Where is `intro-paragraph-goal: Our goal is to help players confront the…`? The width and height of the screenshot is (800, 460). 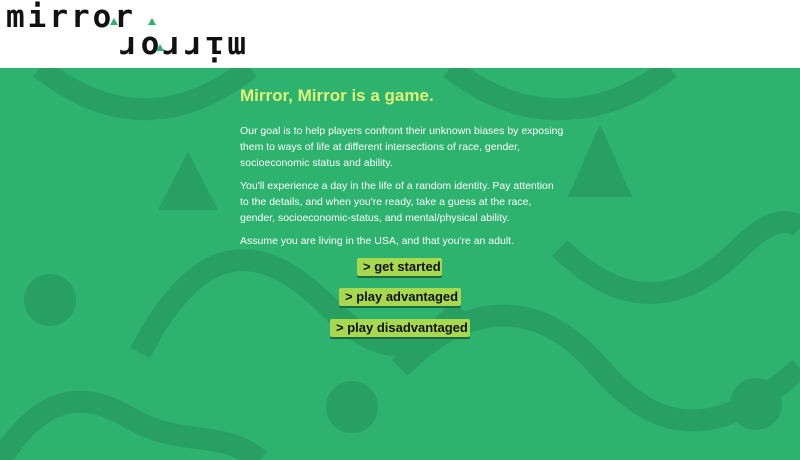 intro-paragraph-goal: Our goal is to help players confront the… is located at coordinates (402, 147).